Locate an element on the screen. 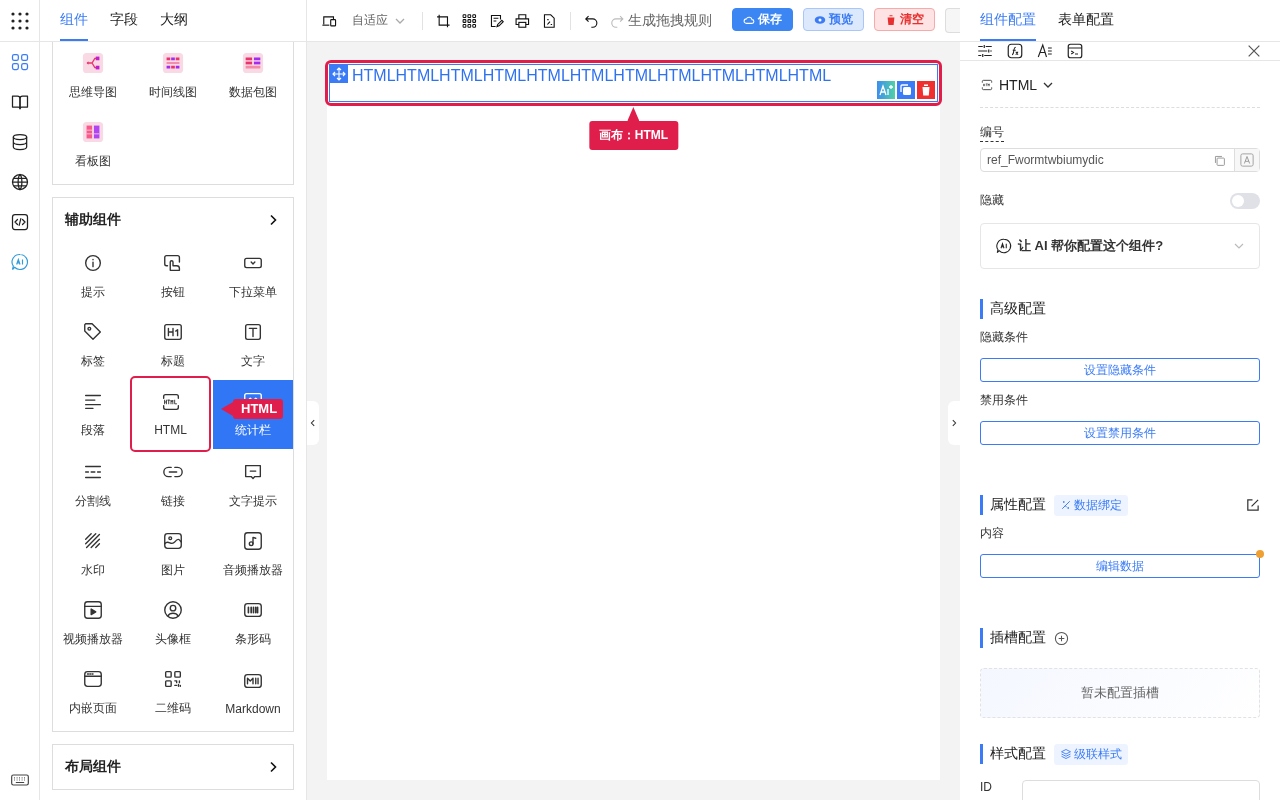 This screenshot has width=1280, height=800. rule-link: 生成拖拽规则 is located at coordinates (669, 20).